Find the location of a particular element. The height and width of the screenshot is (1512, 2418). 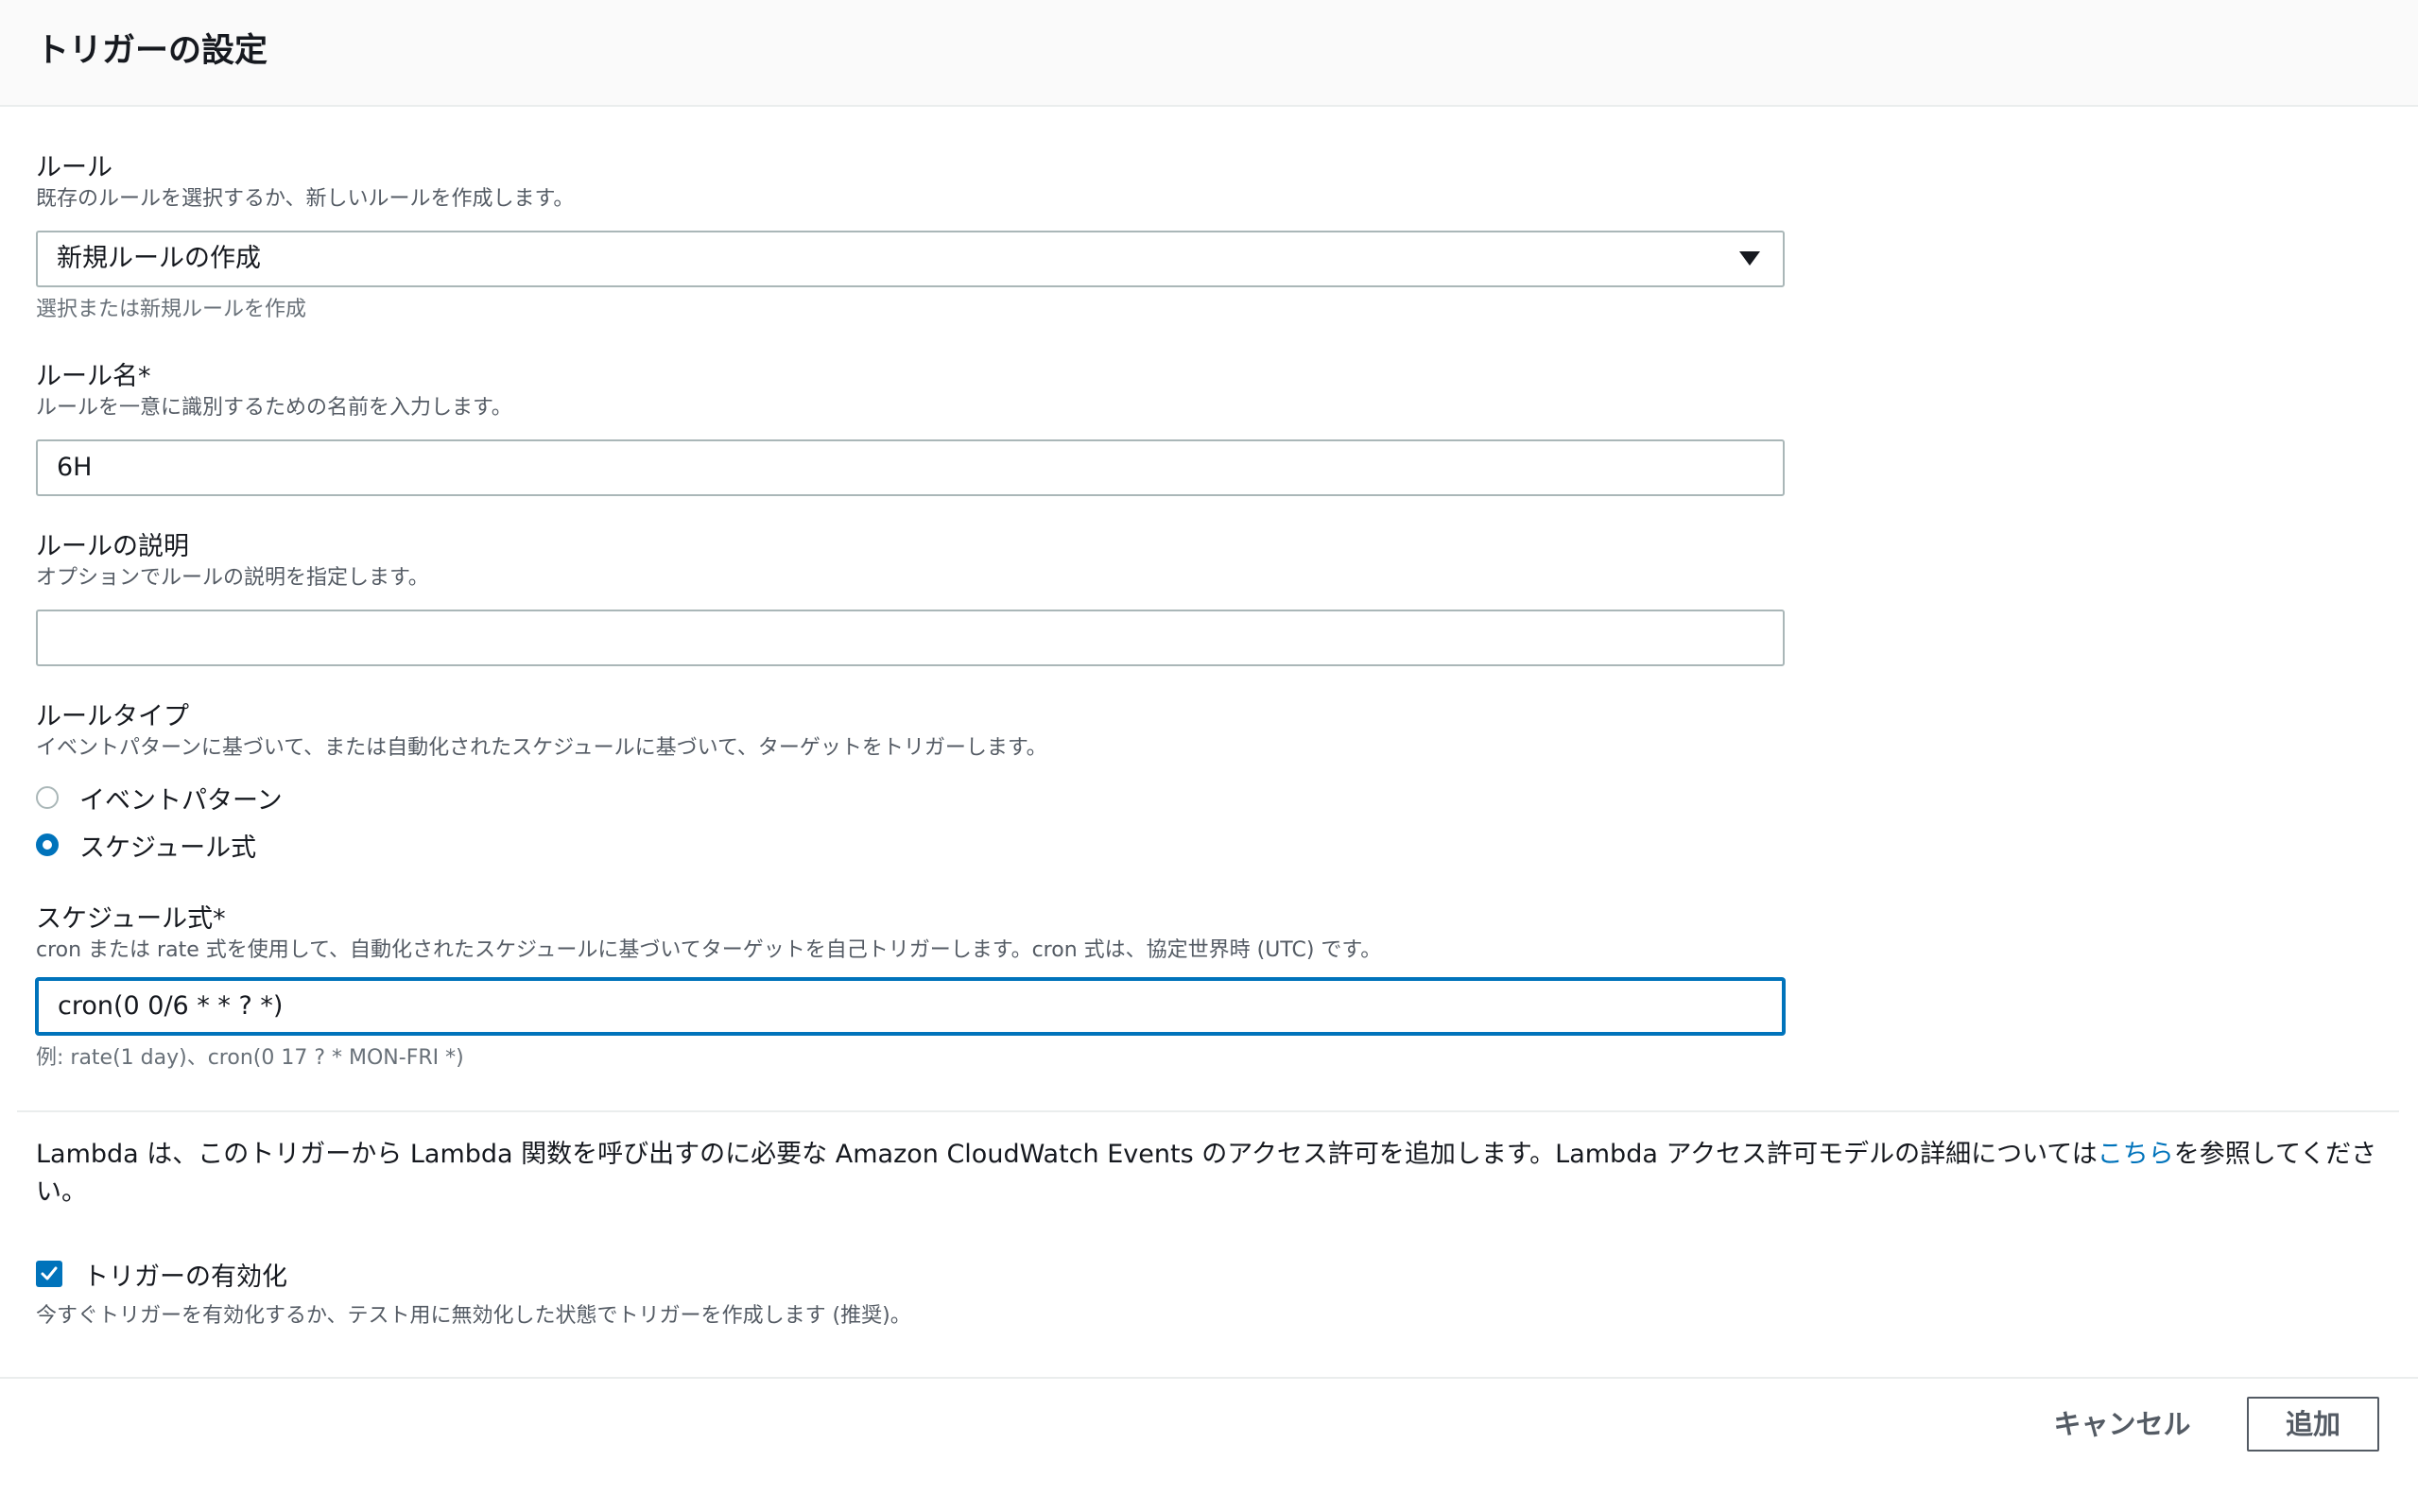

radio-event-pattern-label: イベントパターン is located at coordinates (181, 800).